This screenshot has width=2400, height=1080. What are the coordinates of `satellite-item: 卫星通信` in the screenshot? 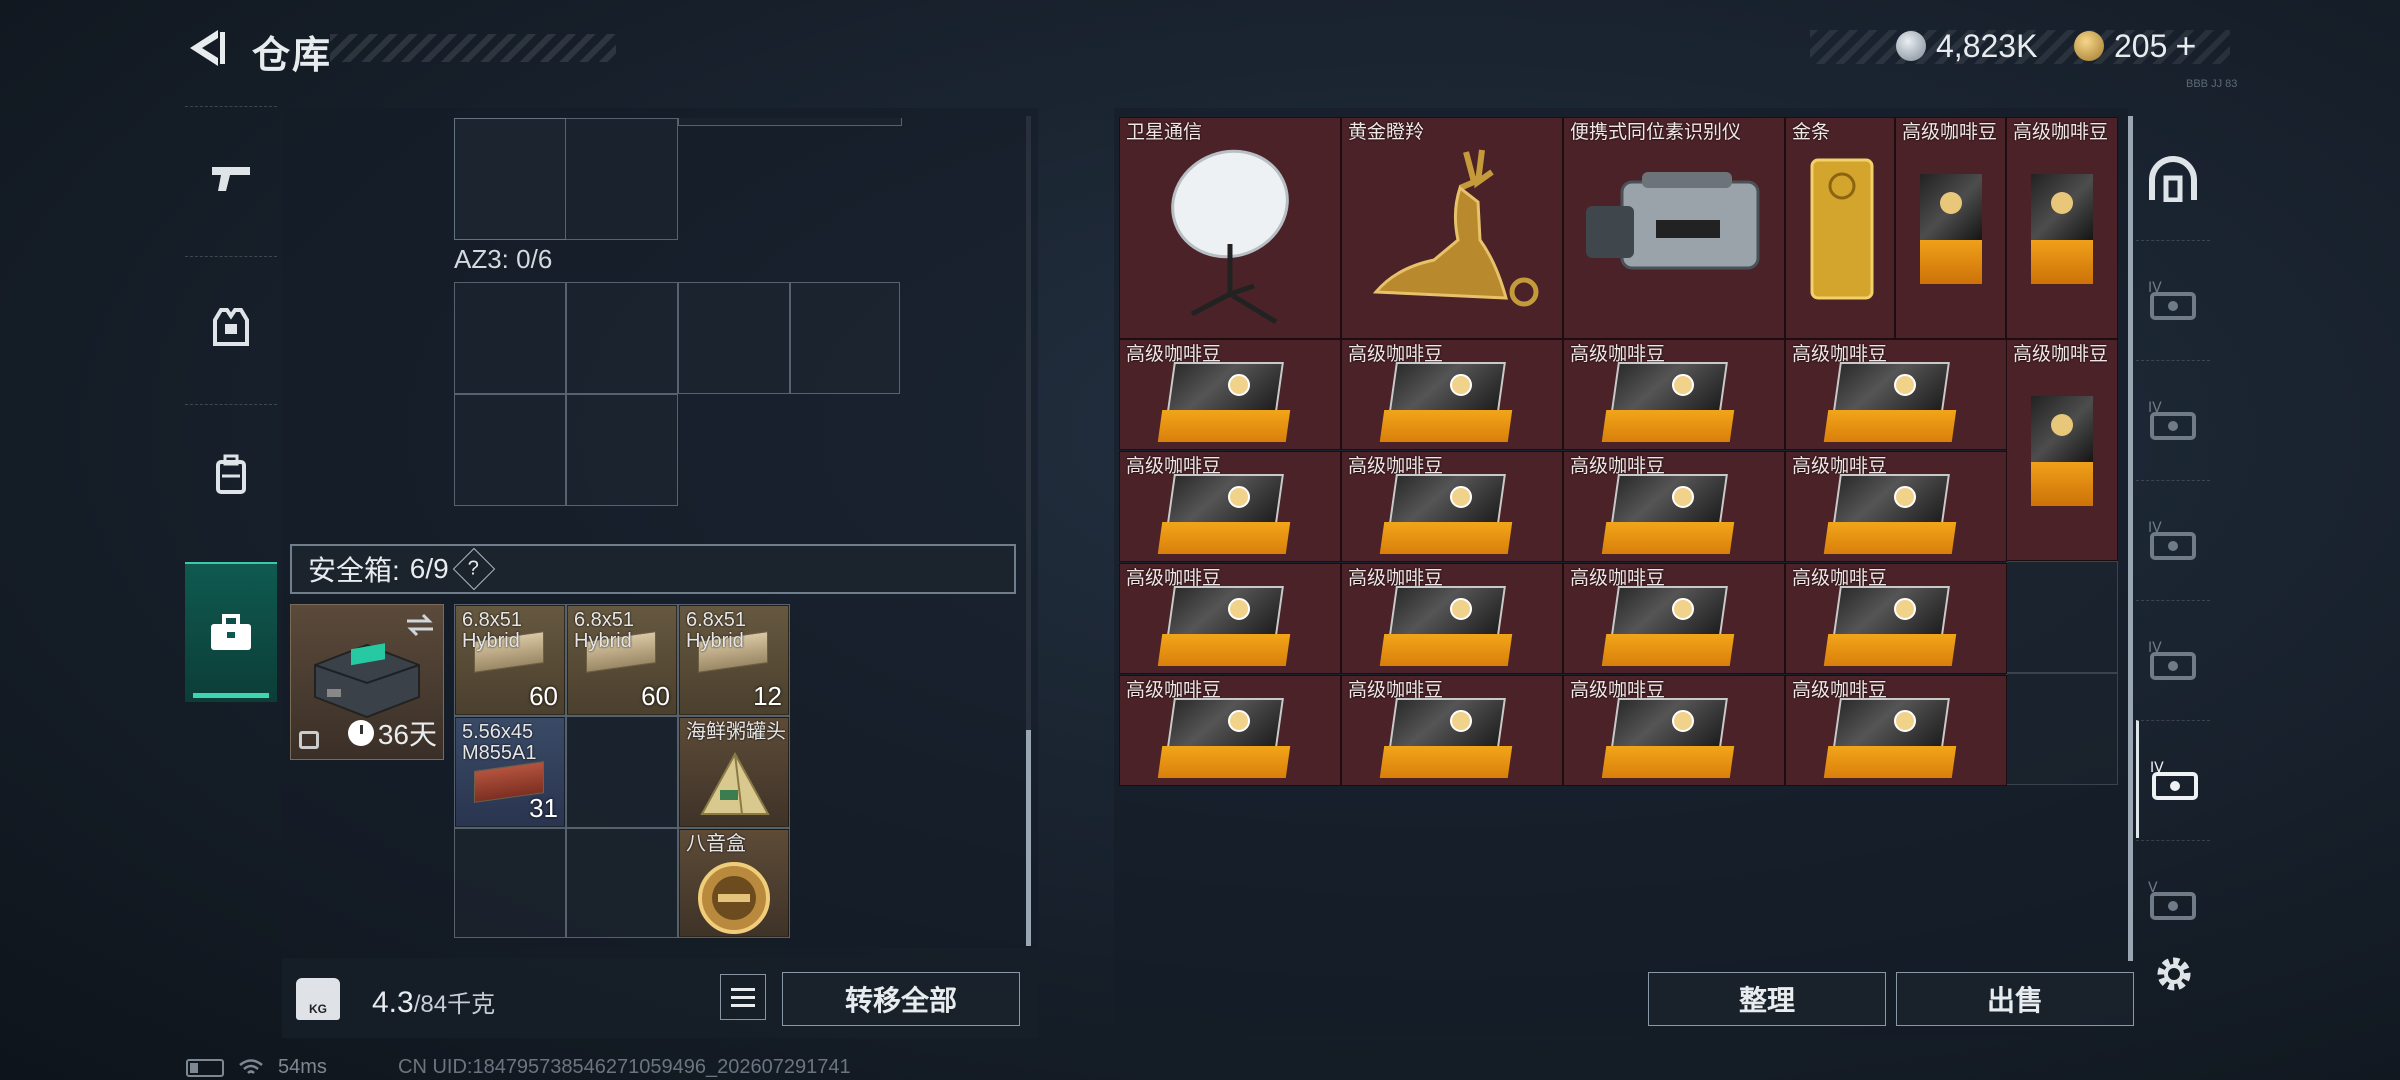 It's located at (1230, 228).